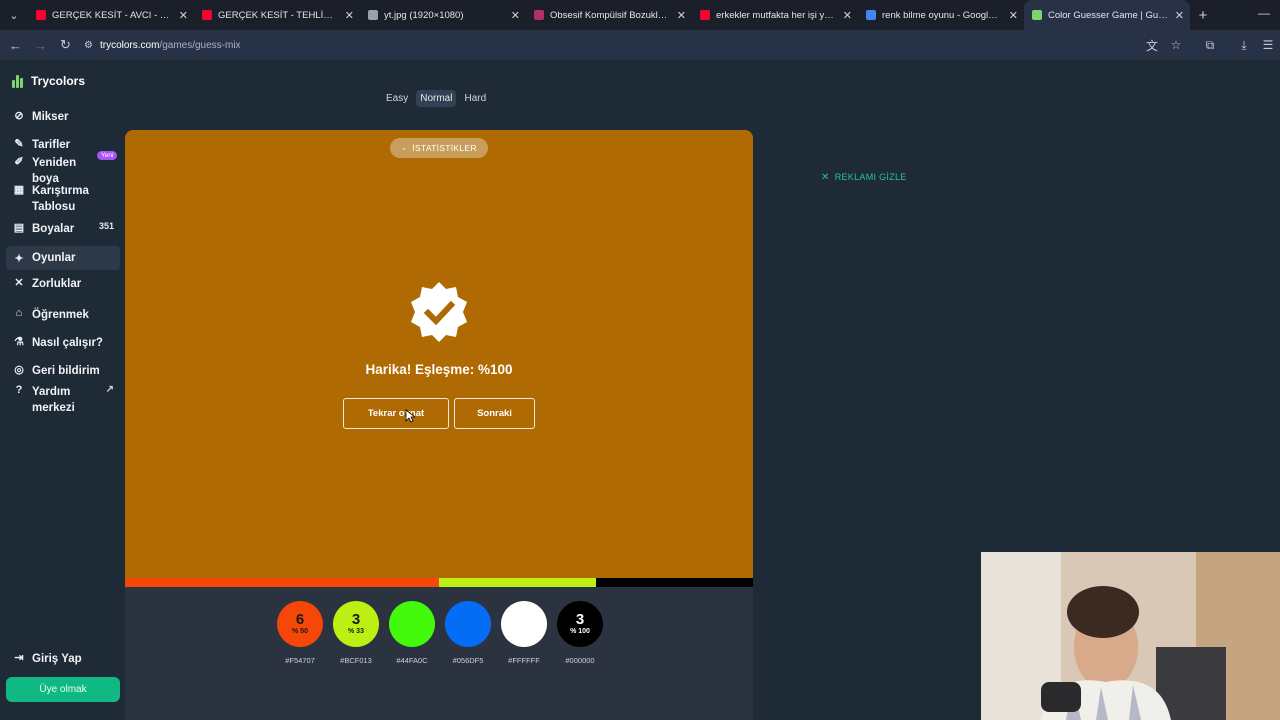  I want to click on extensions-icon: ⧉, so click(1210, 45).